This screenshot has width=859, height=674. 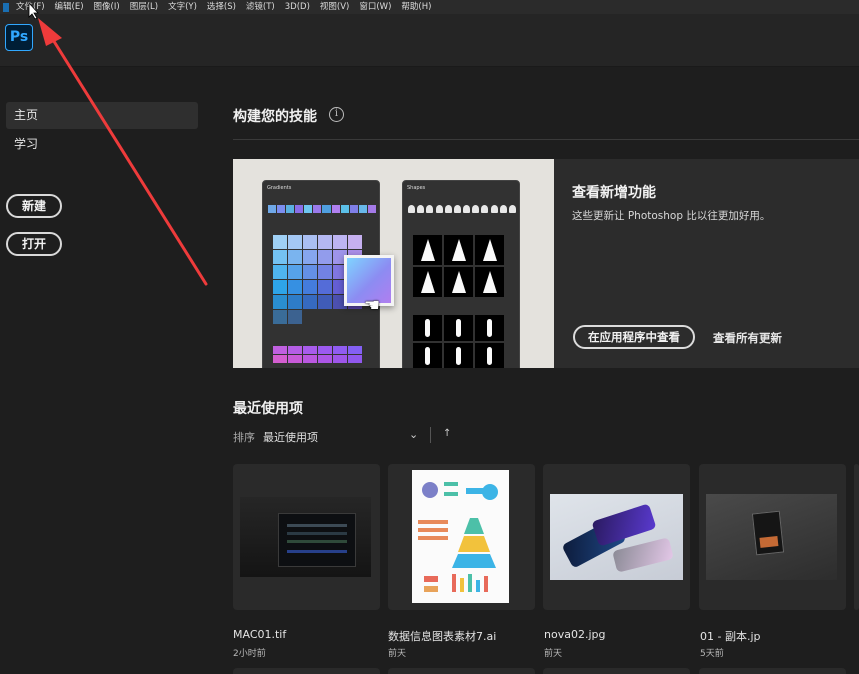 I want to click on shapes-tab-label: Shapes, so click(x=416, y=188).